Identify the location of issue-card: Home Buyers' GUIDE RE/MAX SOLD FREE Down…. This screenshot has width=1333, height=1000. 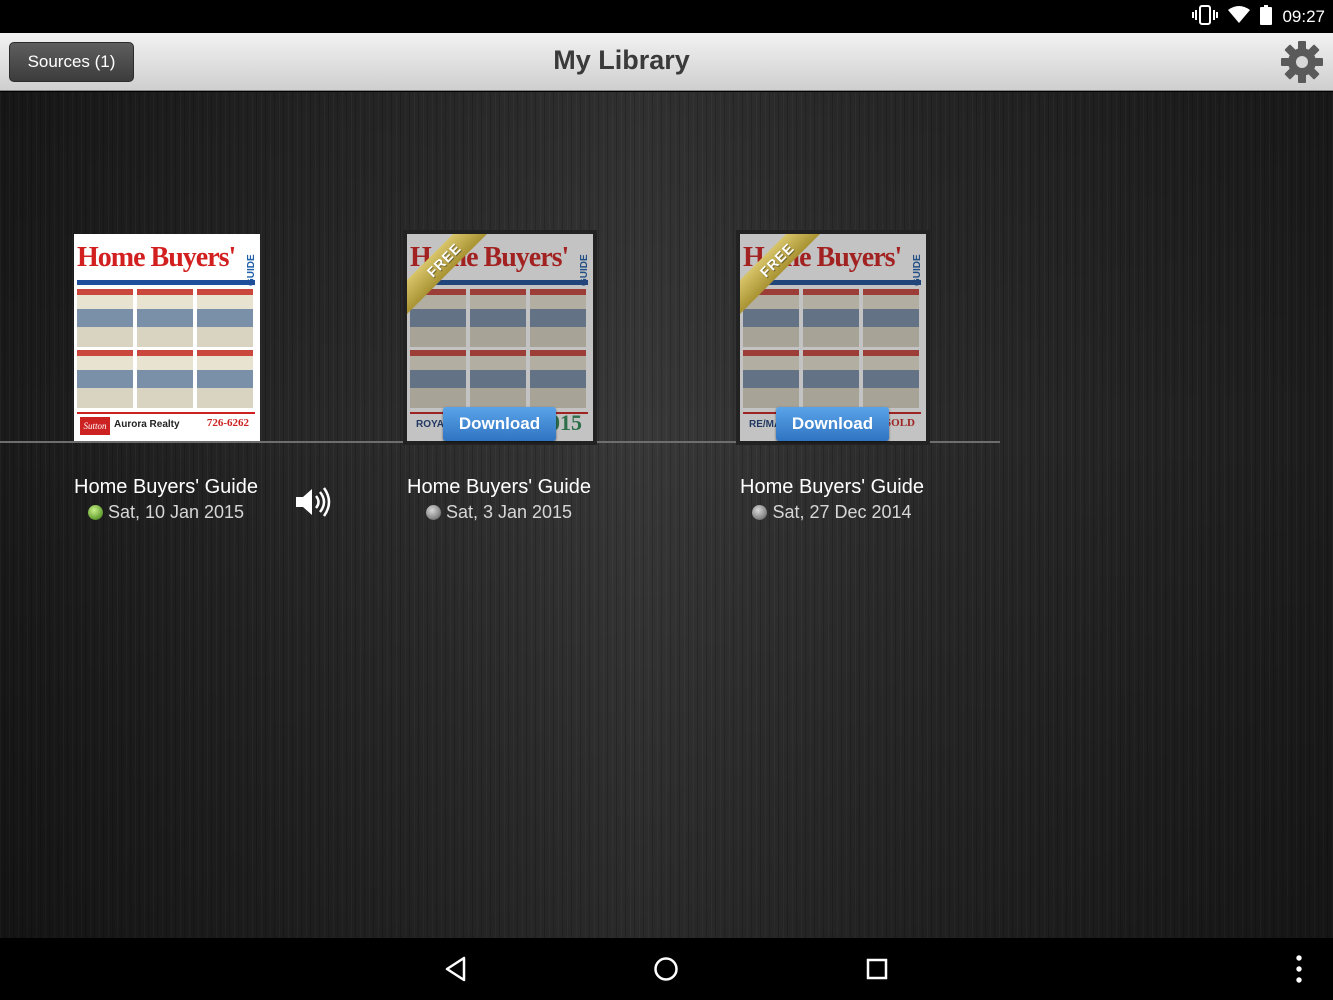
(852, 381).